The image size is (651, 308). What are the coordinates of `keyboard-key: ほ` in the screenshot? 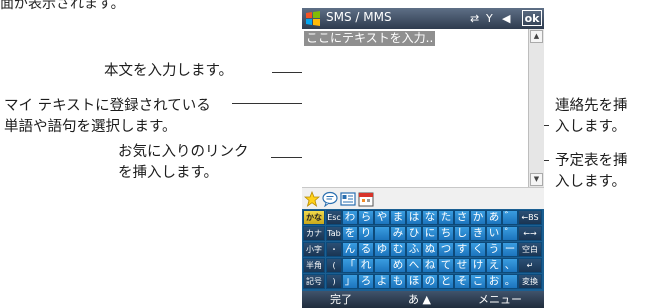 It's located at (414, 281).